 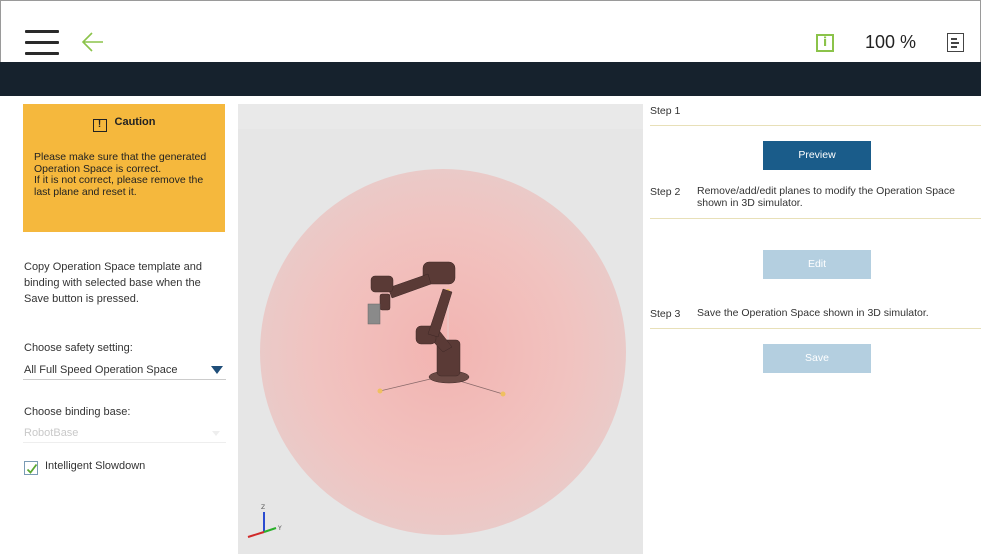 What do you see at coordinates (42, 43) in the screenshot?
I see `hamburger-menu-icon` at bounding box center [42, 43].